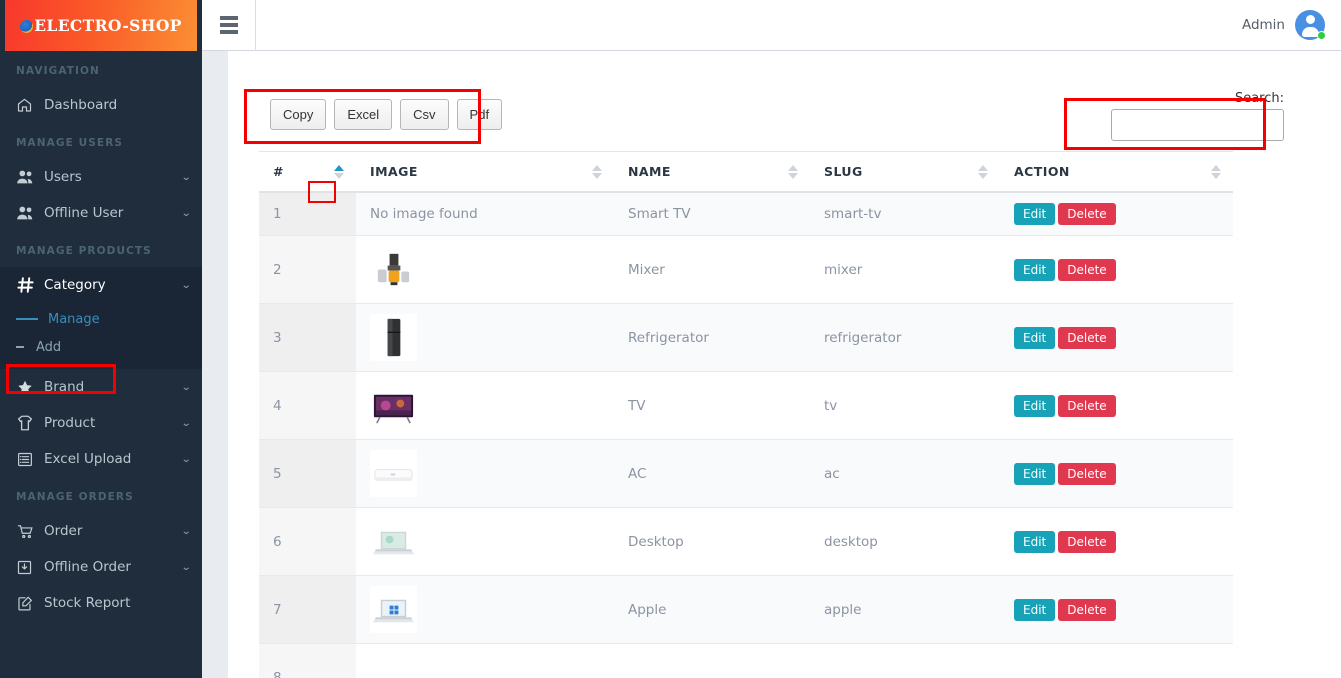 The image size is (1341, 678). Describe the element at coordinates (101, 319) in the screenshot. I see `sidebar-subitem-manage: Manage` at that location.